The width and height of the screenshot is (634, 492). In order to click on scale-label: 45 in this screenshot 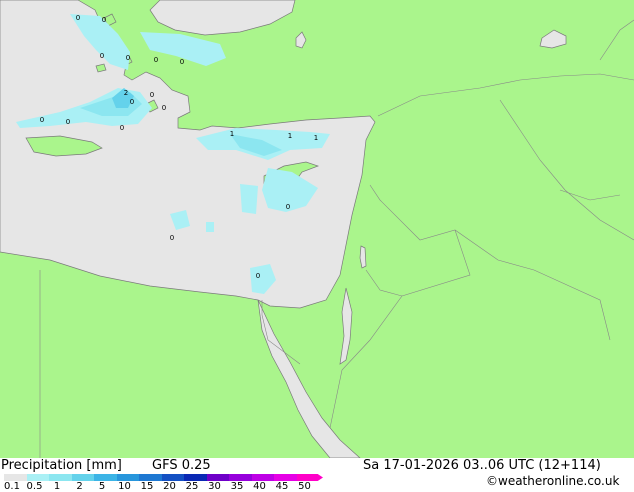, I will do `click(282, 486)`.